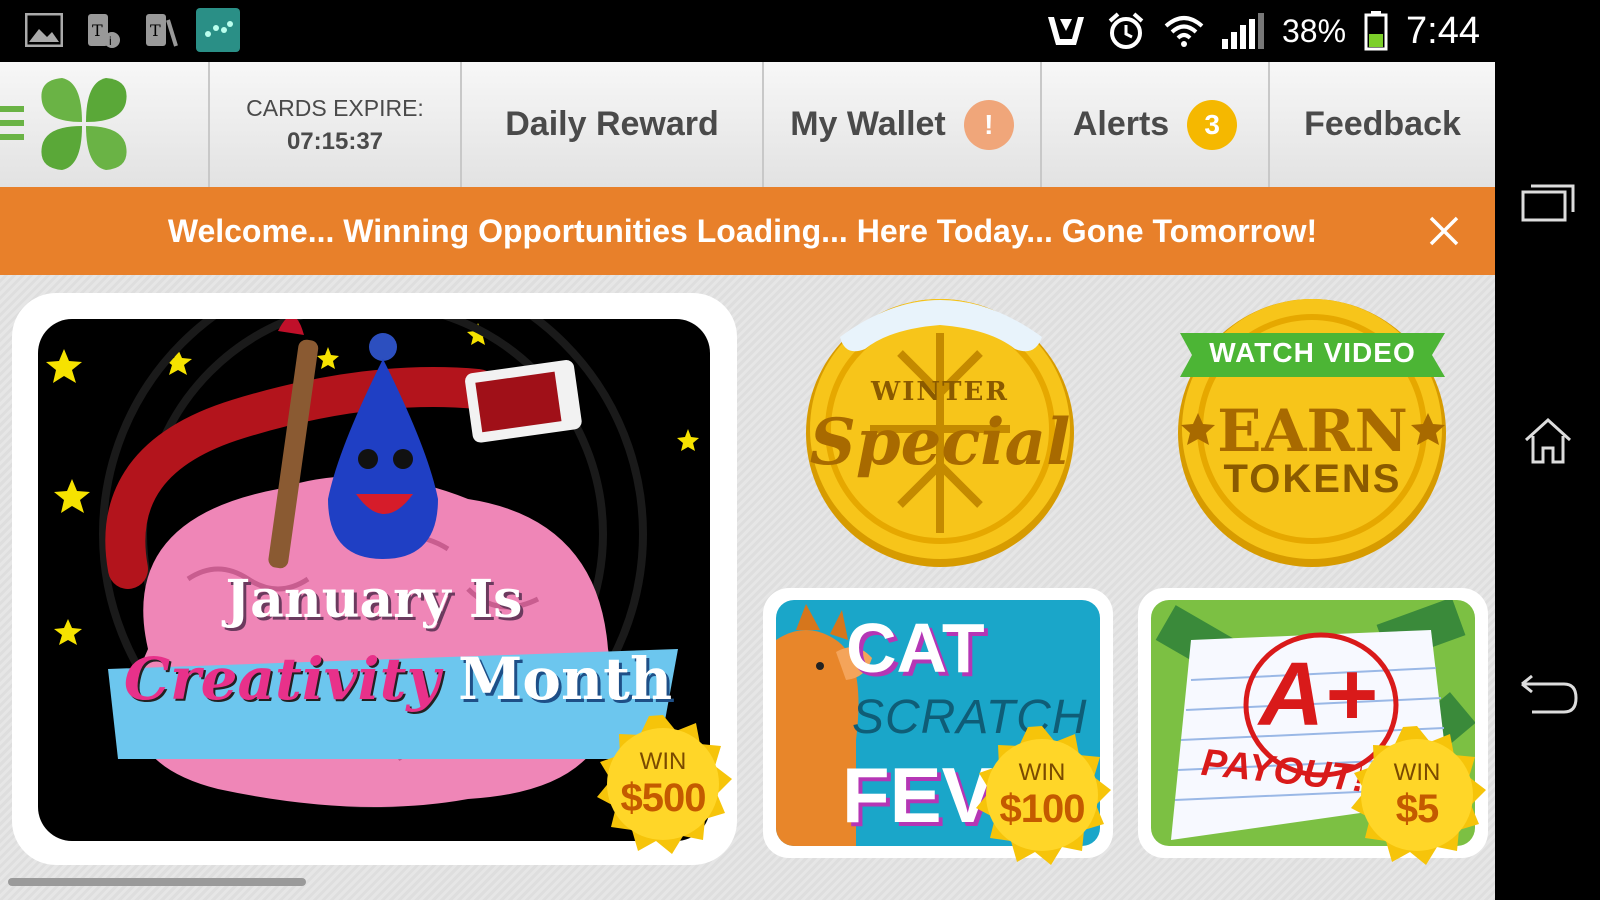  I want to click on battery-percent: 38%, so click(1314, 30).